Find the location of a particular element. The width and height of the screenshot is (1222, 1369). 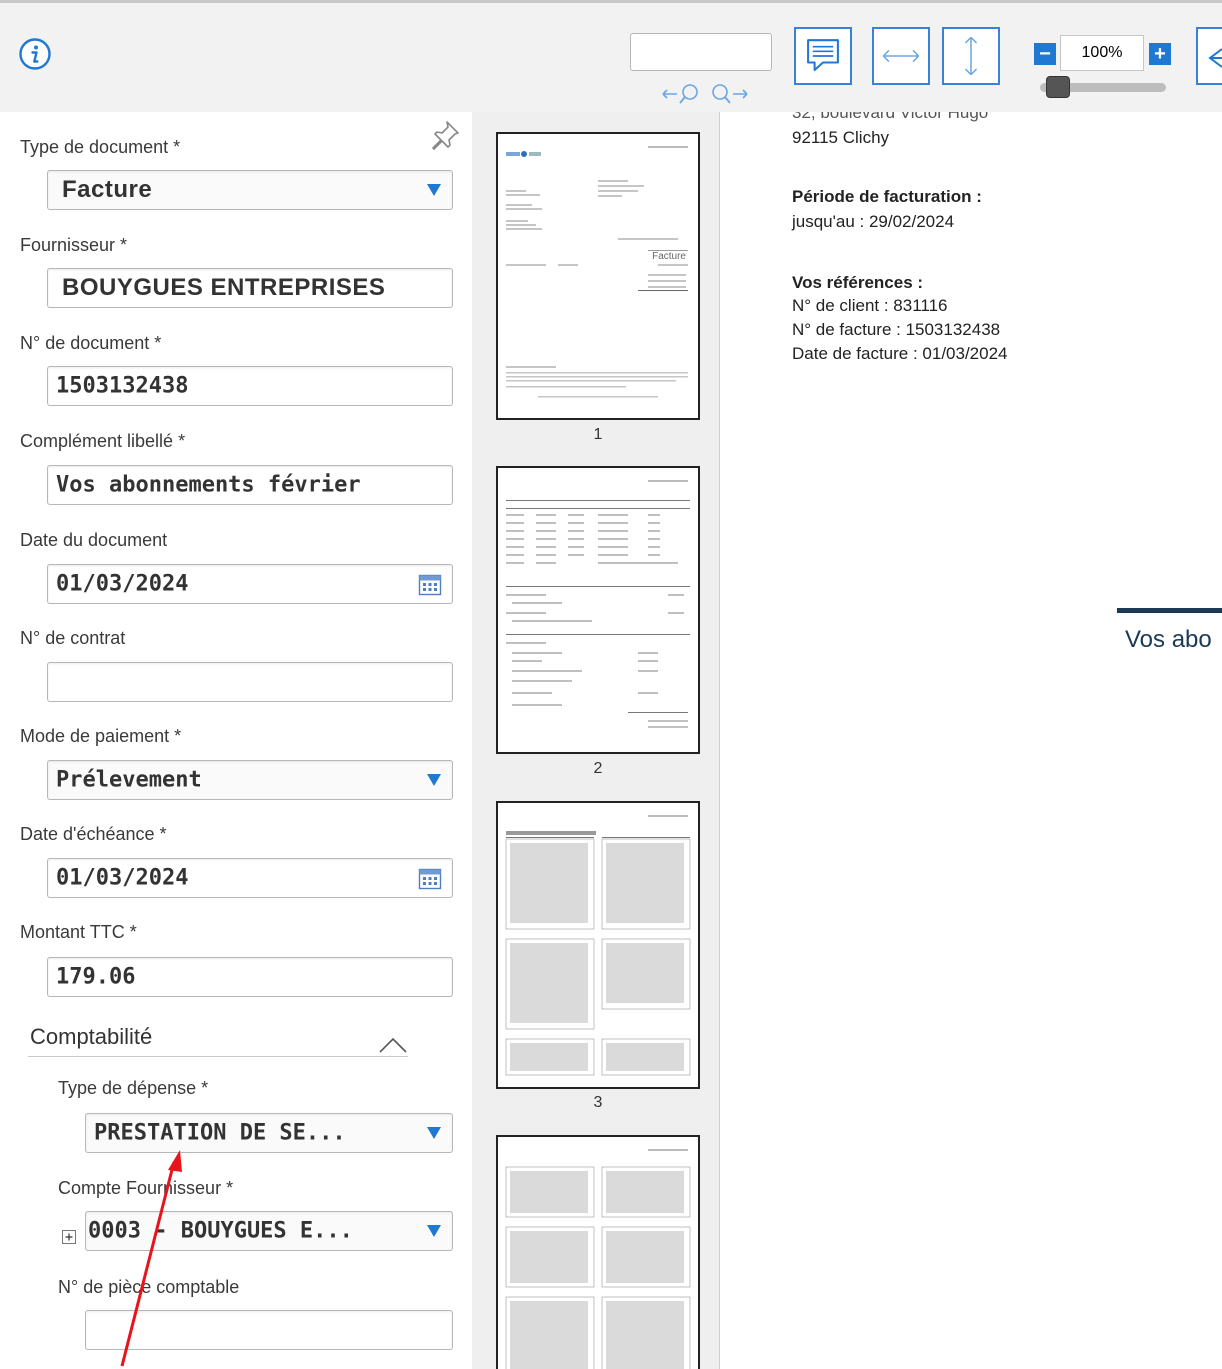

section-divider is located at coordinates (218, 1056).